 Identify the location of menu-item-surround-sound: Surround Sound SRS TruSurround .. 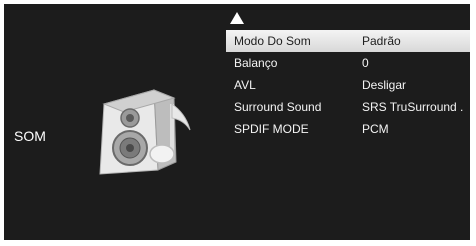
(348, 107).